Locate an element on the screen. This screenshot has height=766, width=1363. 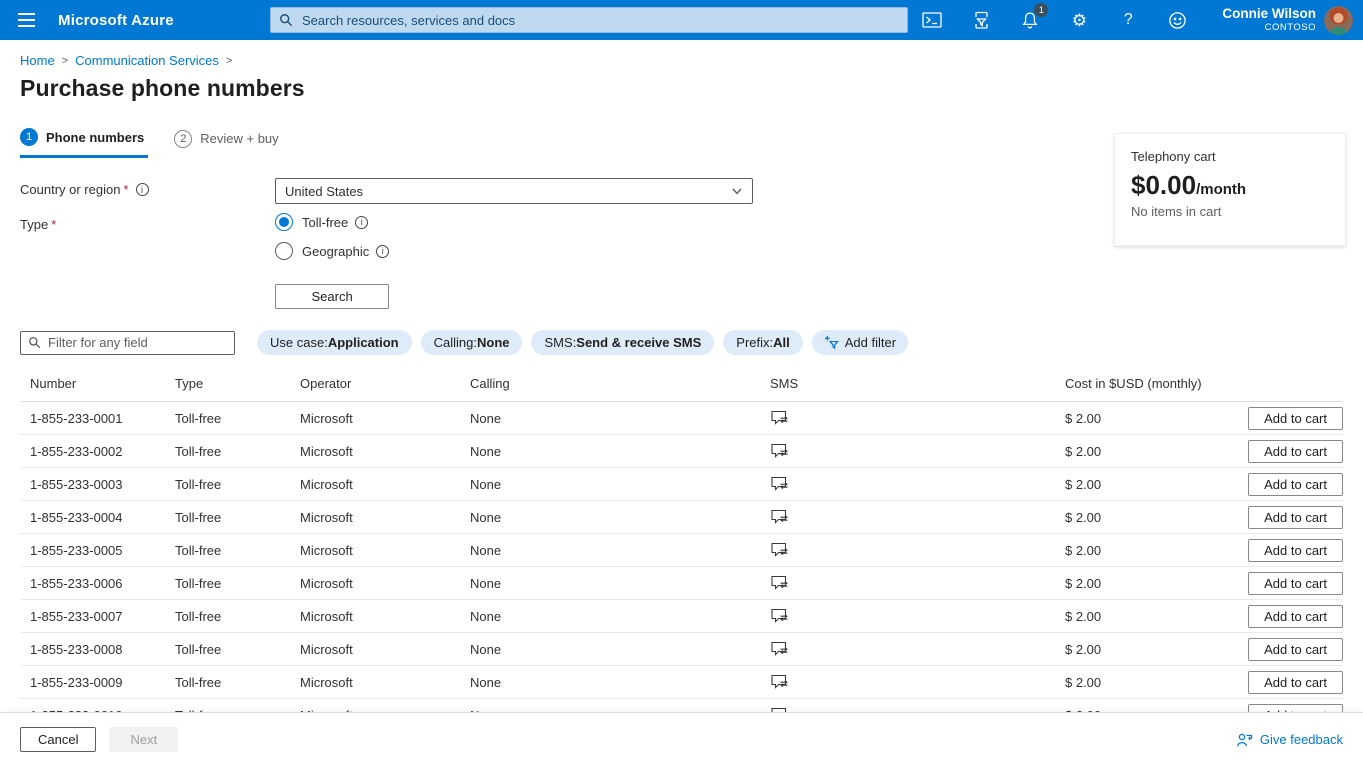
add-filter-icon is located at coordinates (831, 342).